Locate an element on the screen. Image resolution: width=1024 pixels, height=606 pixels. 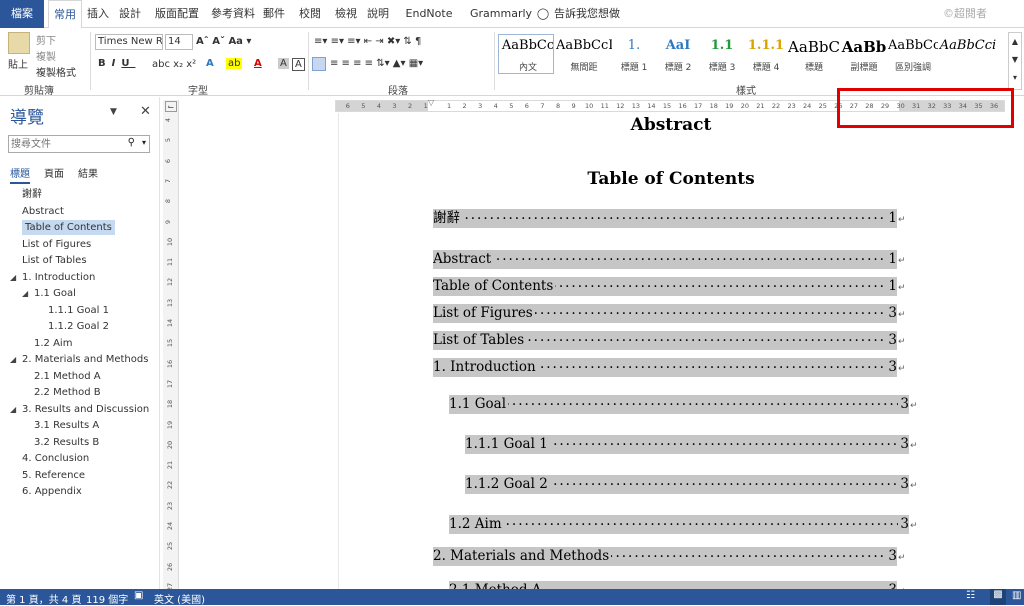
nav-heading-item: 6. Appendix is located at coordinates (52, 491).